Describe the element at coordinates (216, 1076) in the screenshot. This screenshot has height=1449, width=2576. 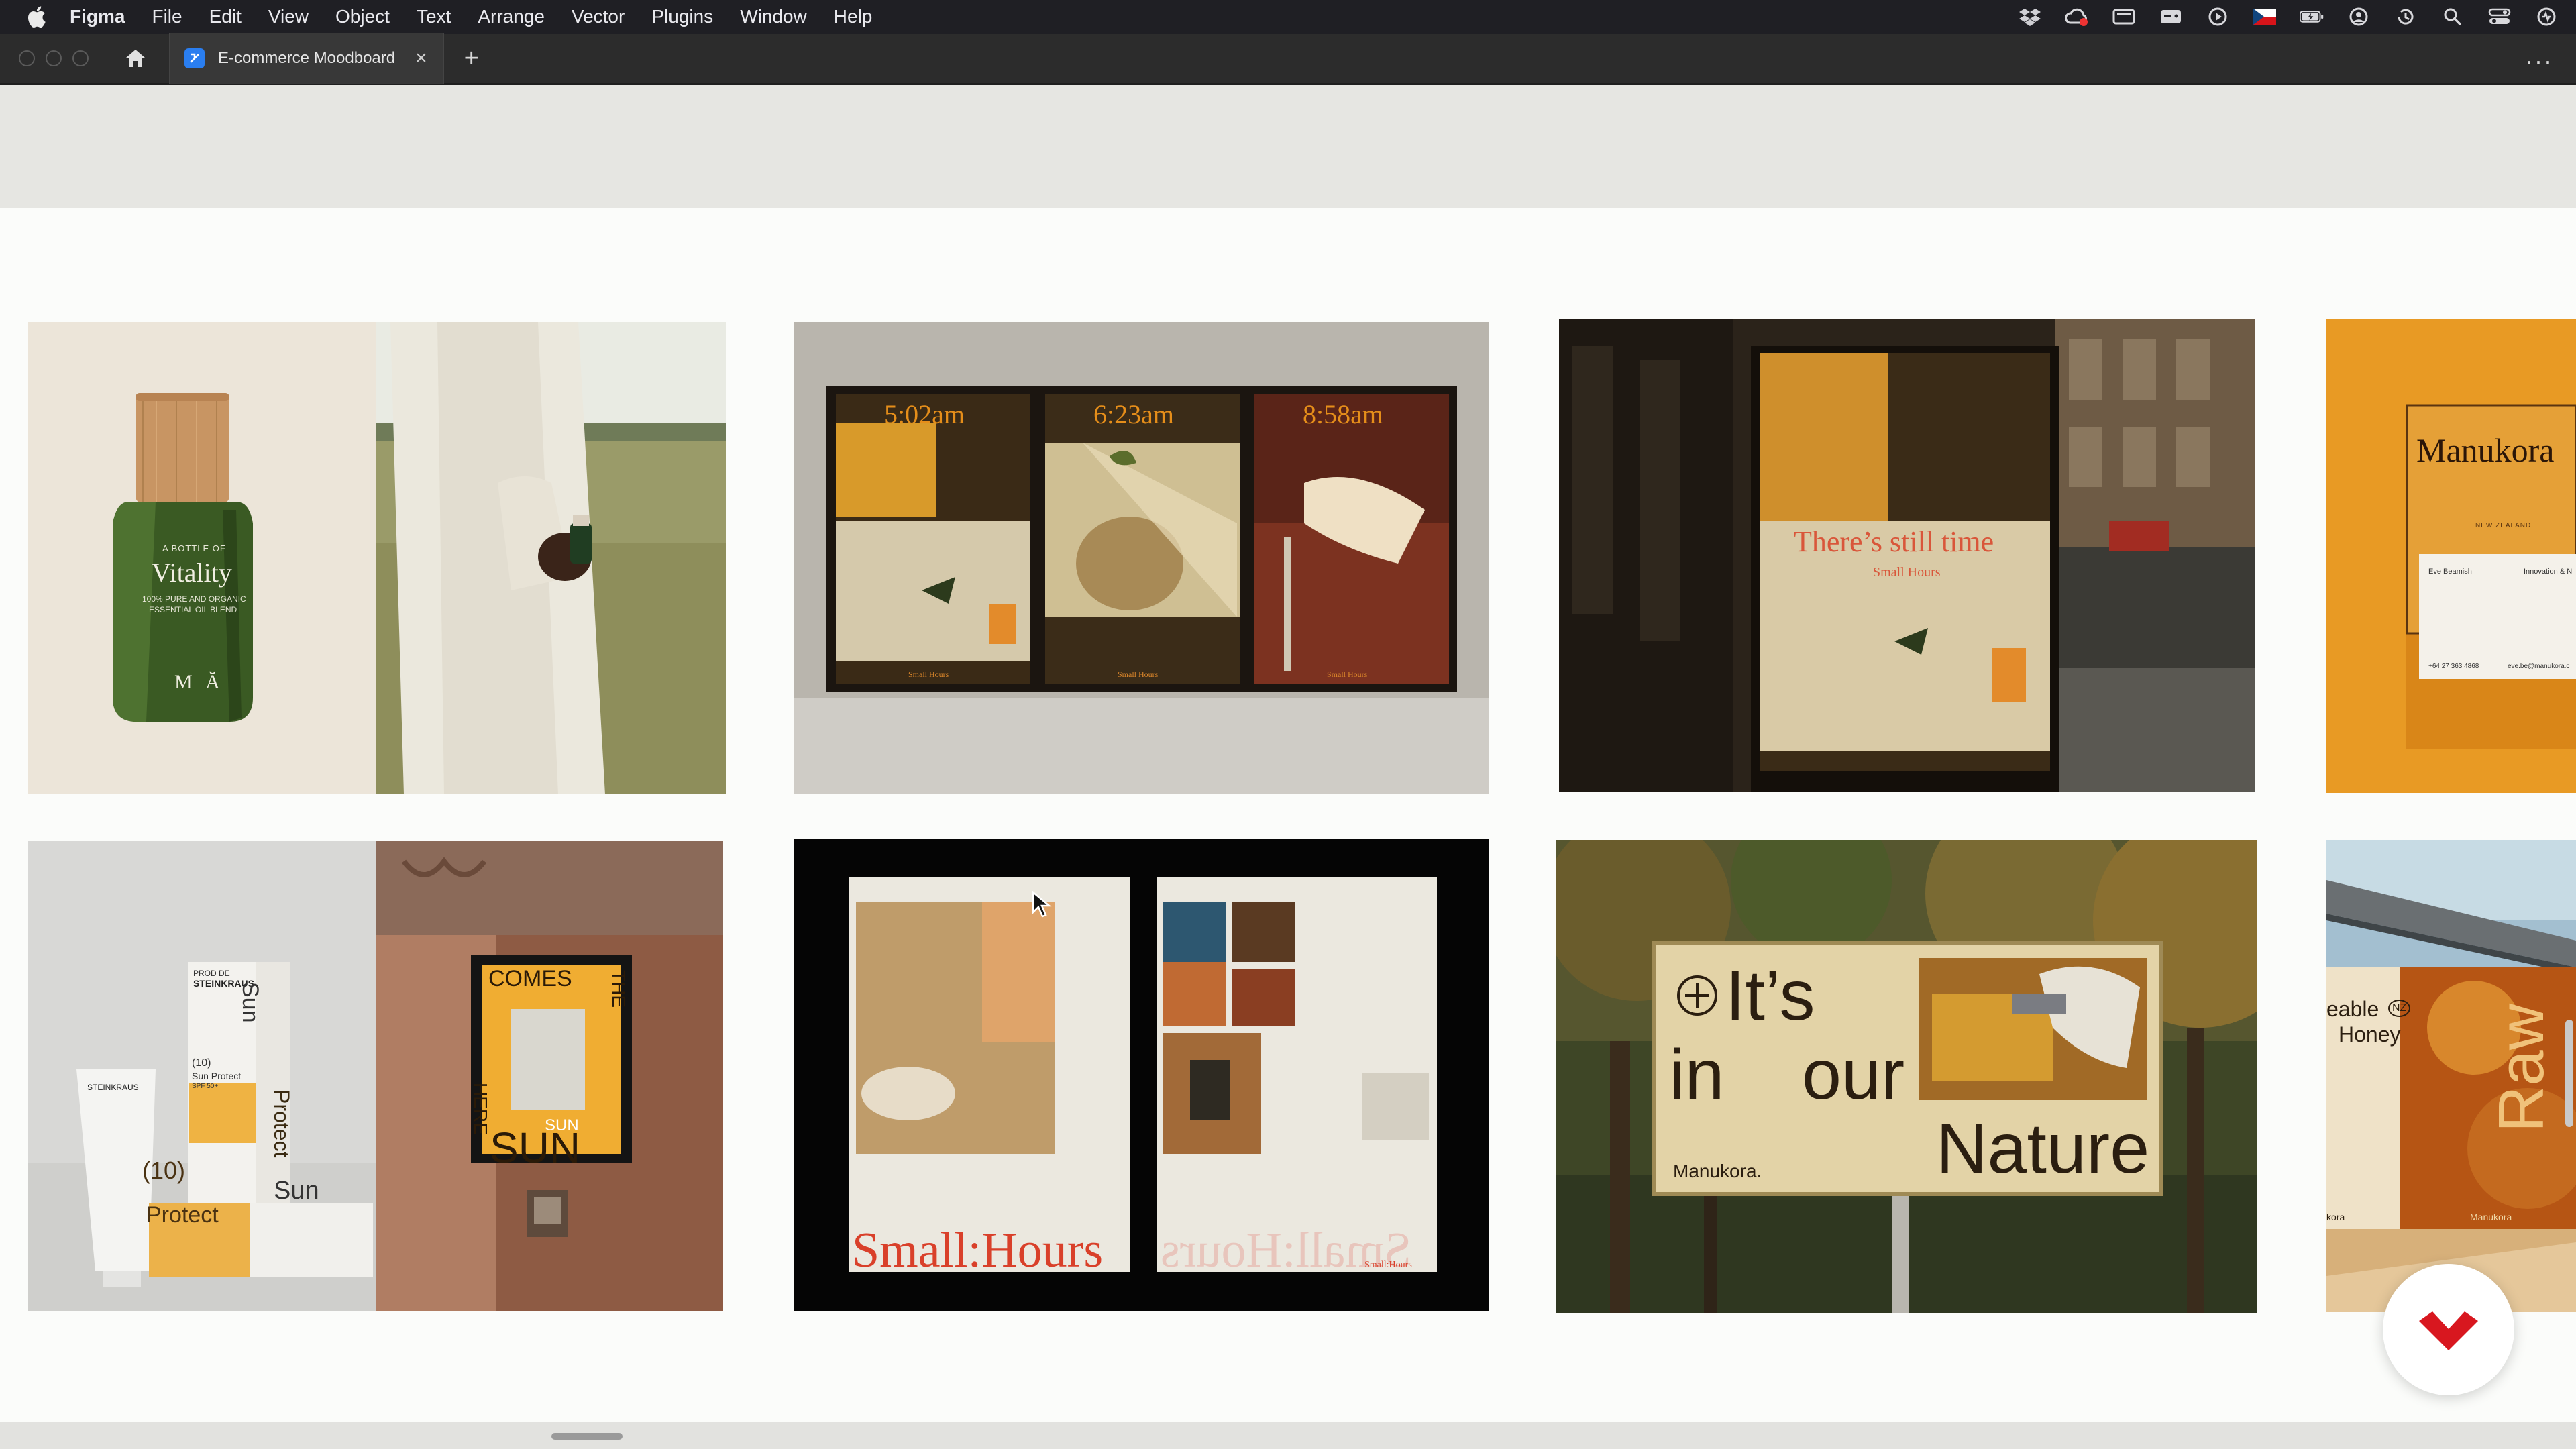
I see `sun-name: Sun Protect` at that location.